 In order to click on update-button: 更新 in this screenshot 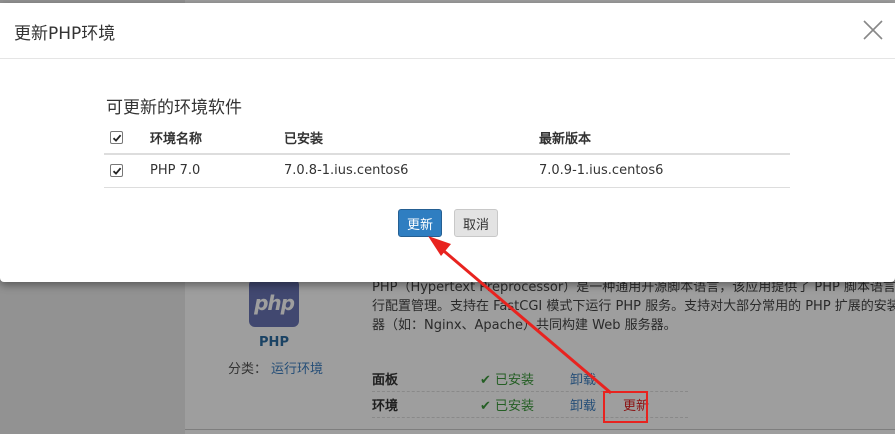, I will do `click(420, 223)`.